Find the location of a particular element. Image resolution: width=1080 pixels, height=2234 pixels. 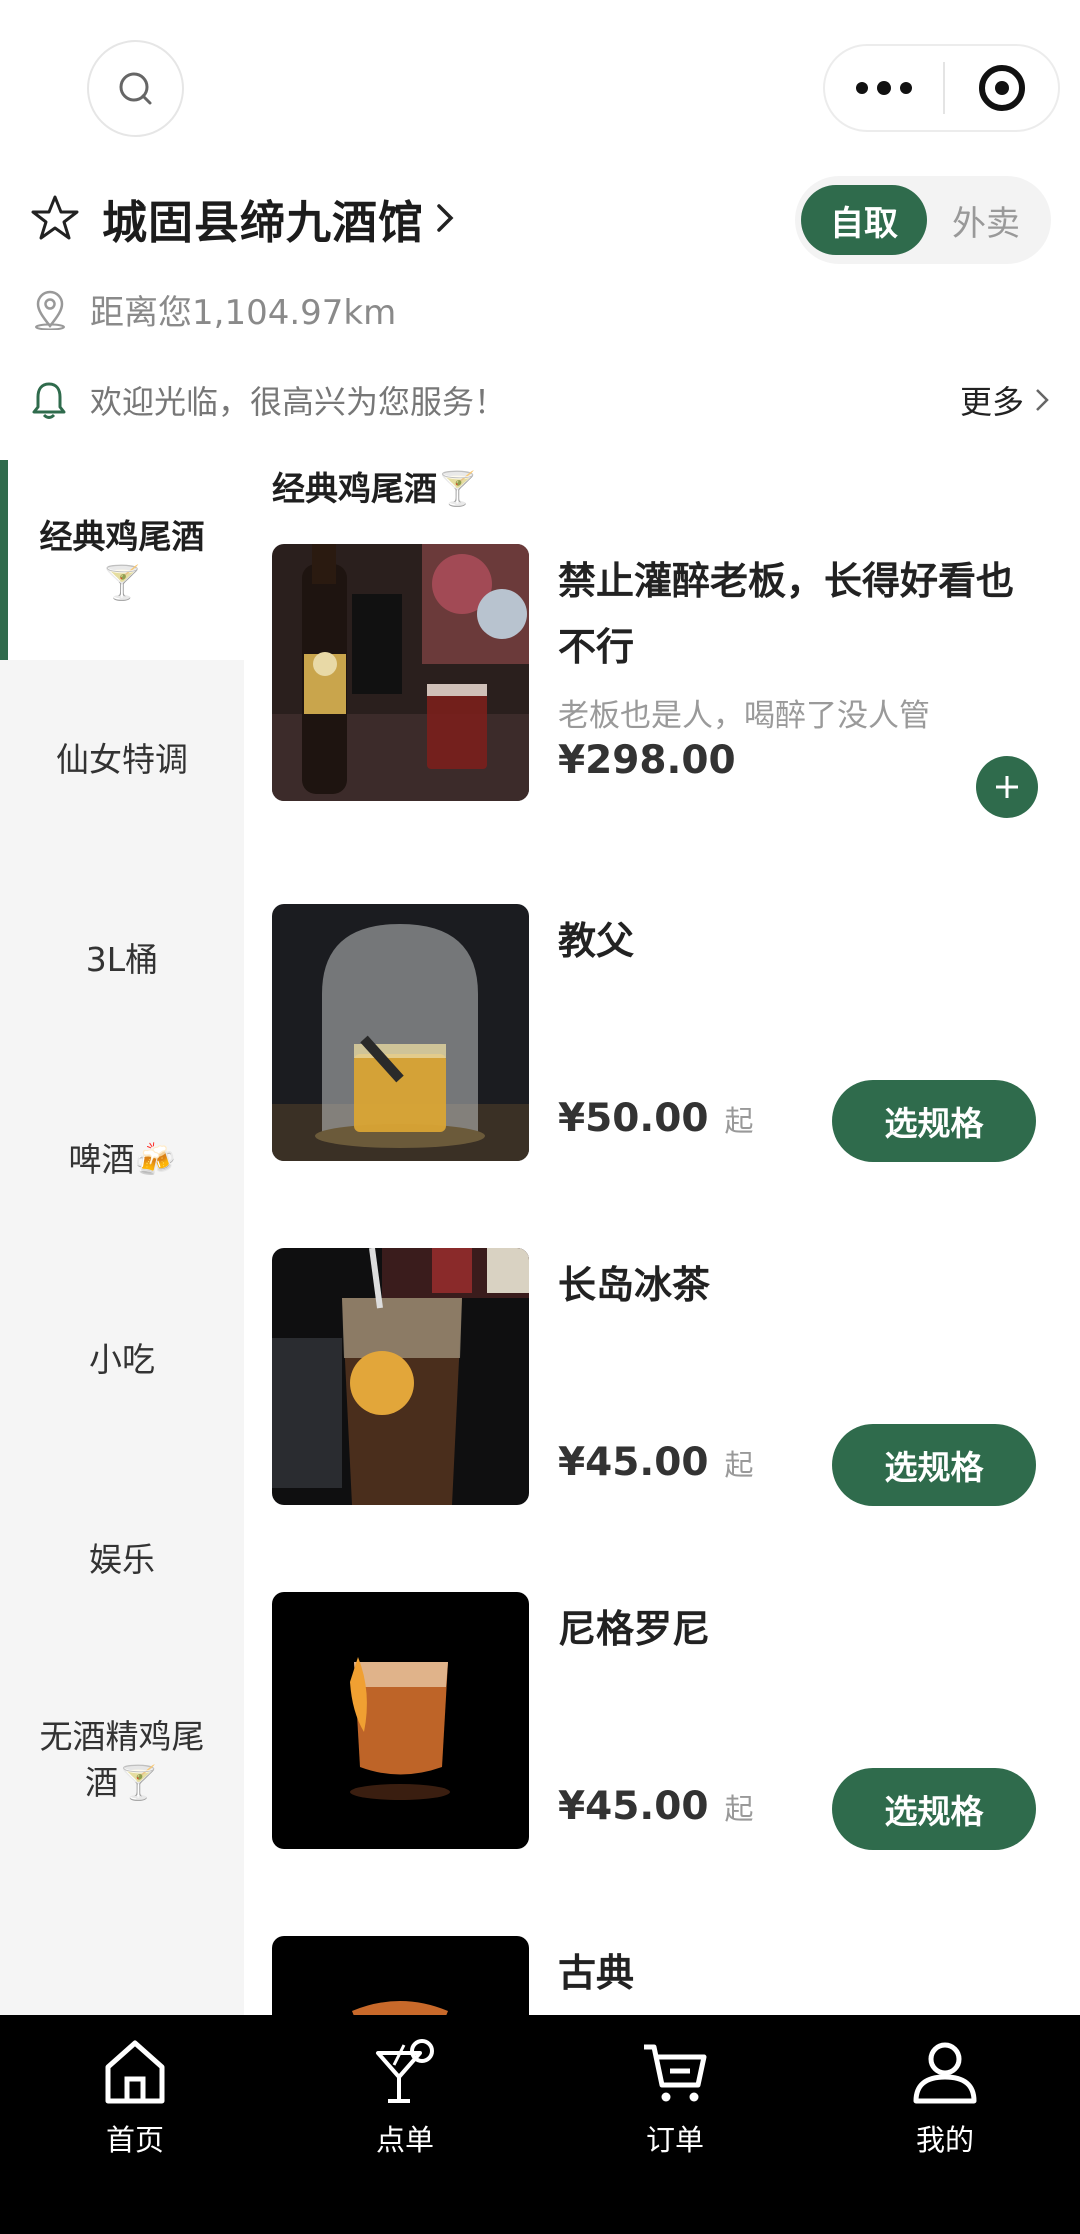

category-label: 仙女特调 is located at coordinates (122, 759).